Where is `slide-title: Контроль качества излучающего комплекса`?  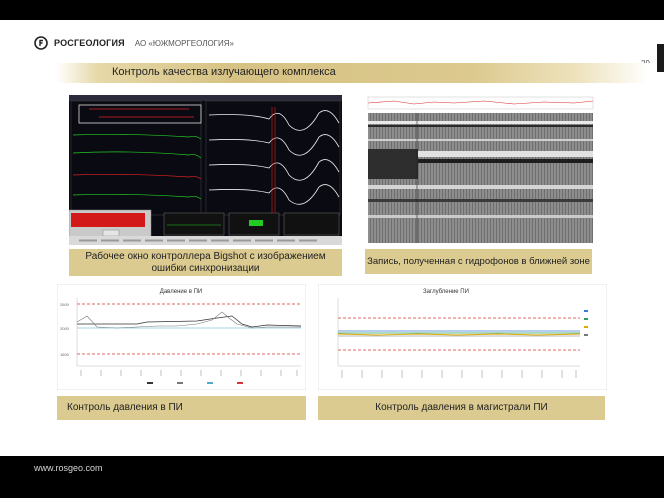
slide-title: Контроль качества излучающего комплекса is located at coordinates (224, 72).